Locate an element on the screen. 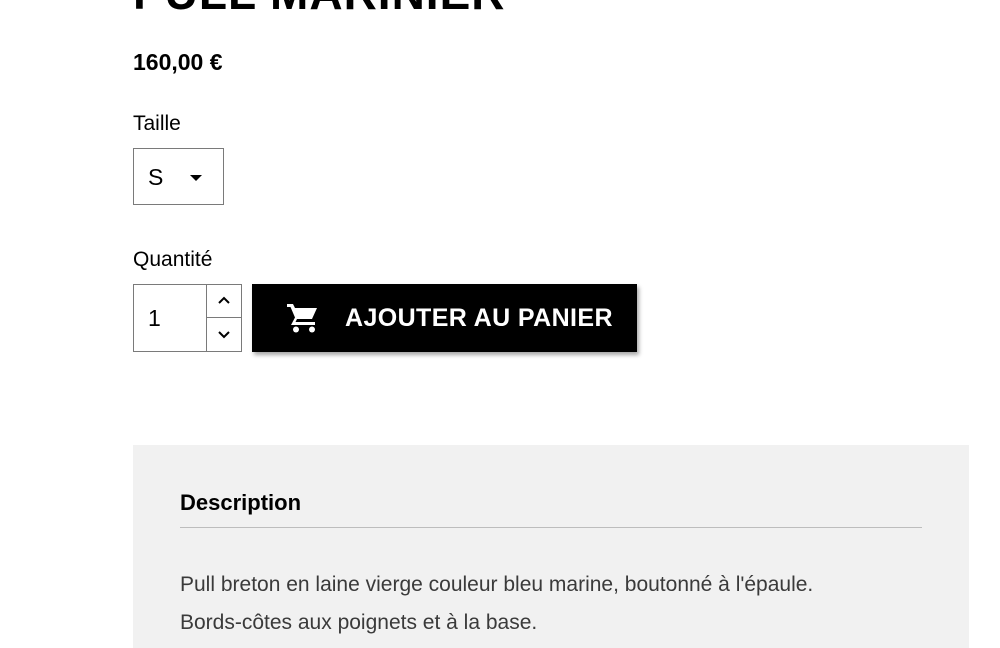  product-price: 160,00 € is located at coordinates (178, 62).